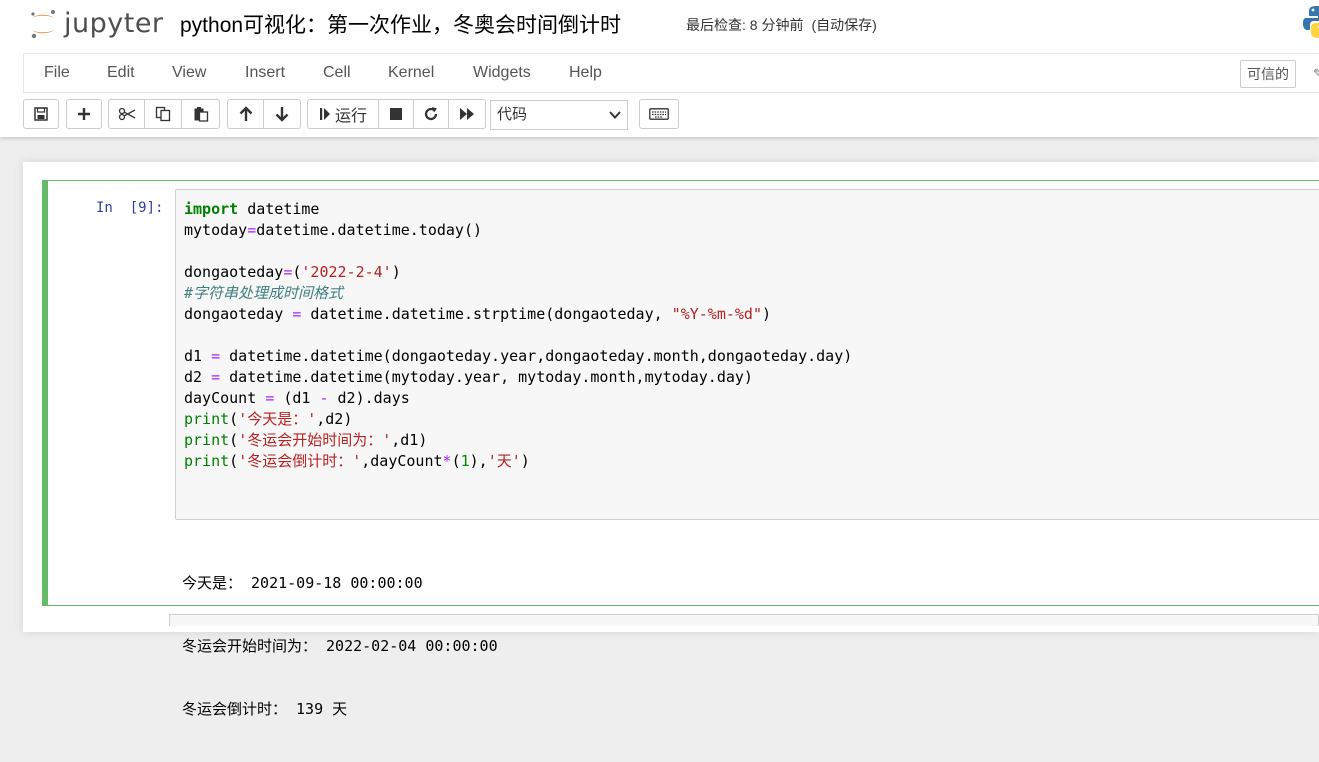 The height and width of the screenshot is (762, 1319). I want to click on code-token: datetime, so click(279, 209).